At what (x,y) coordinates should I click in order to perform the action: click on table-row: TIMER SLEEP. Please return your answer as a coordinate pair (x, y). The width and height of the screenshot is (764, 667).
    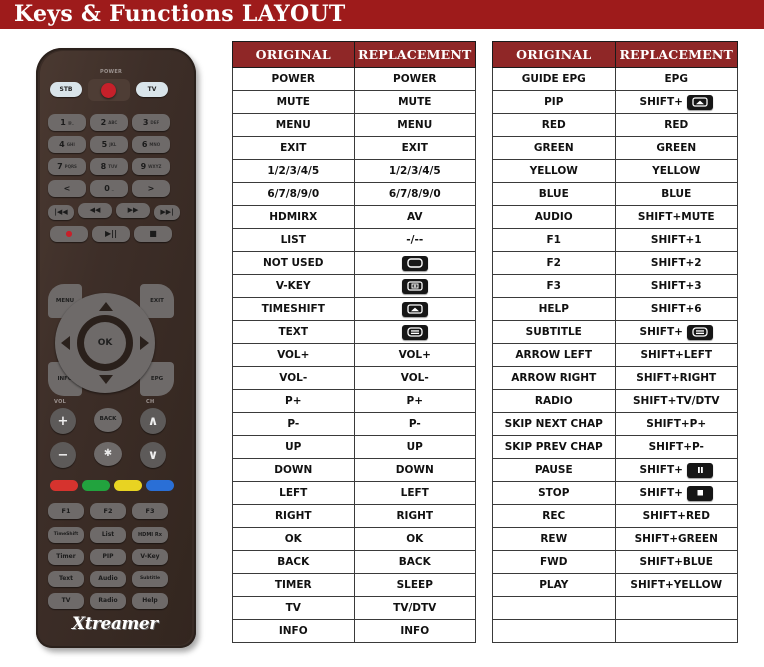
    Looking at the image, I should click on (354, 585).